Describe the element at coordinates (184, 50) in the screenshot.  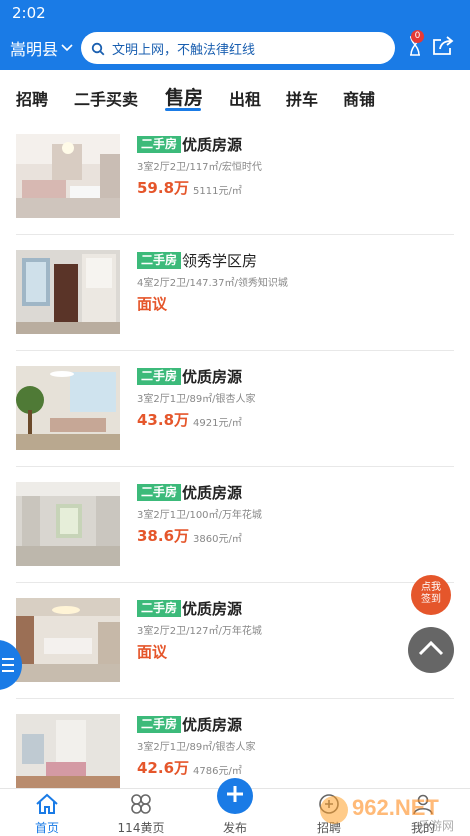
I see `search-placeholder: 文明上网，不触法律红线` at that location.